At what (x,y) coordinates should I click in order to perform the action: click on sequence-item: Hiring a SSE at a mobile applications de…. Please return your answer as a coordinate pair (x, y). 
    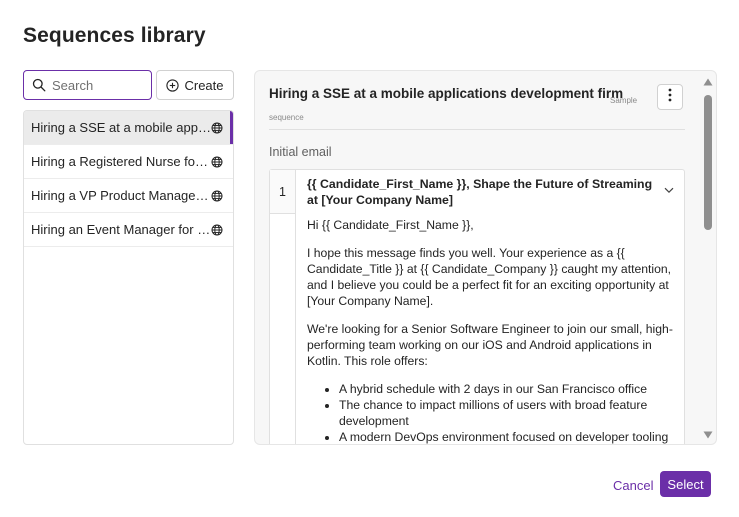
    Looking at the image, I should click on (128, 128).